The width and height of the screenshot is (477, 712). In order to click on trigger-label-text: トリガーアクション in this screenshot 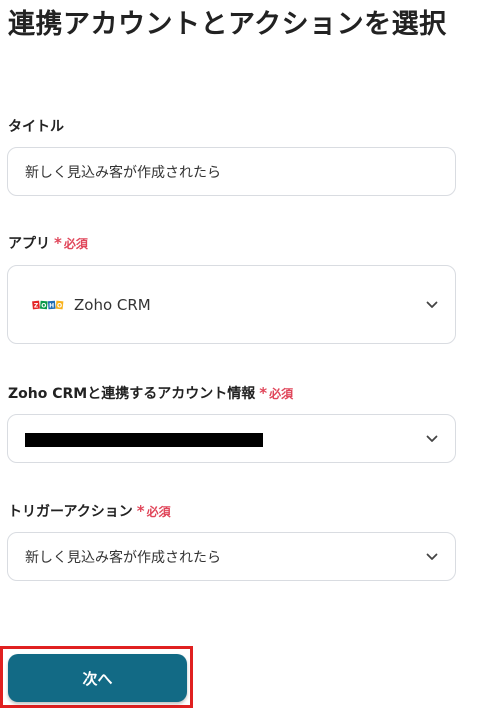, I will do `click(70, 512)`.